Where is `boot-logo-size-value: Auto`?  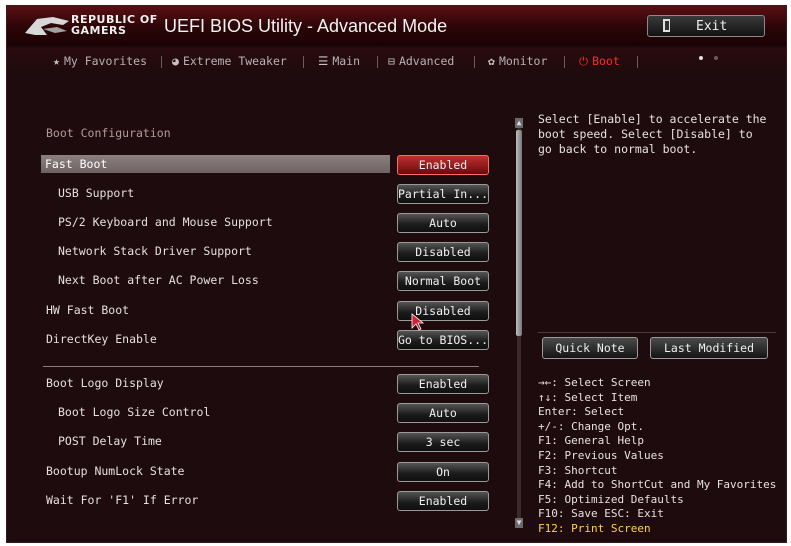
boot-logo-size-value: Auto is located at coordinates (443, 413).